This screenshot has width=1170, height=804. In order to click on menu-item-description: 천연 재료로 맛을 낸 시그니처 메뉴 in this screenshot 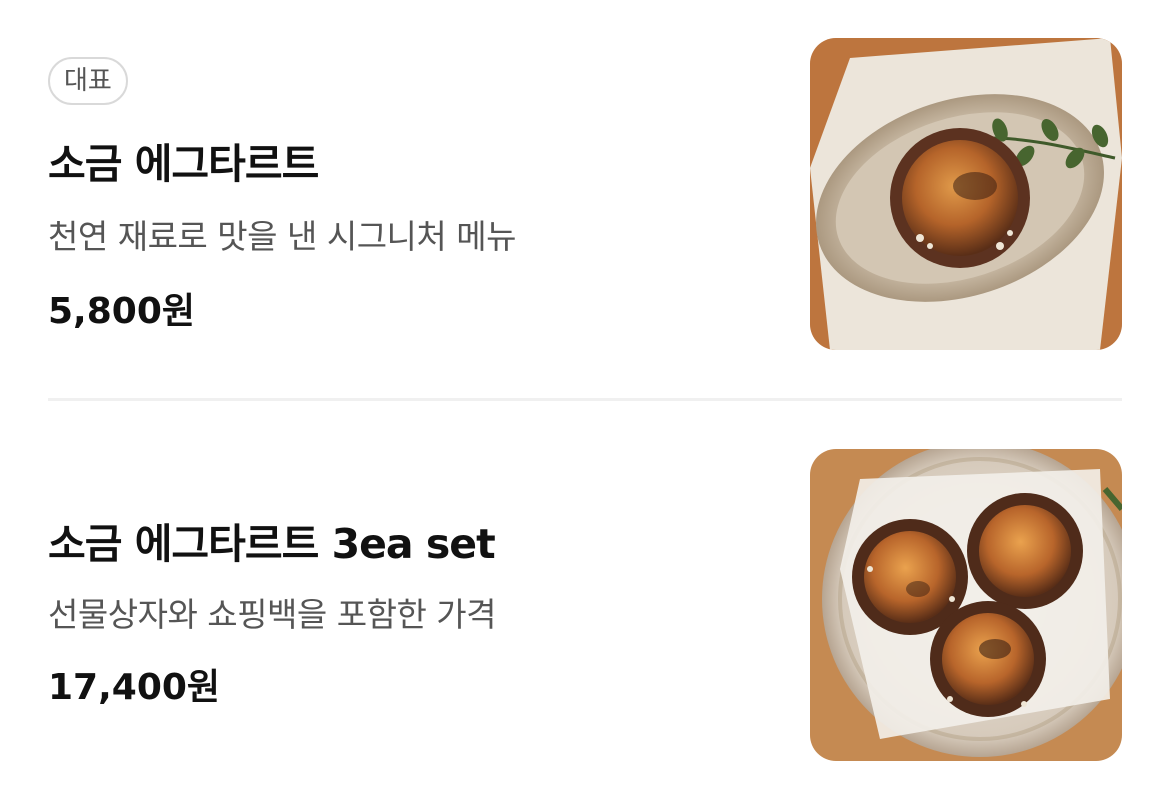, I will do `click(282, 236)`.